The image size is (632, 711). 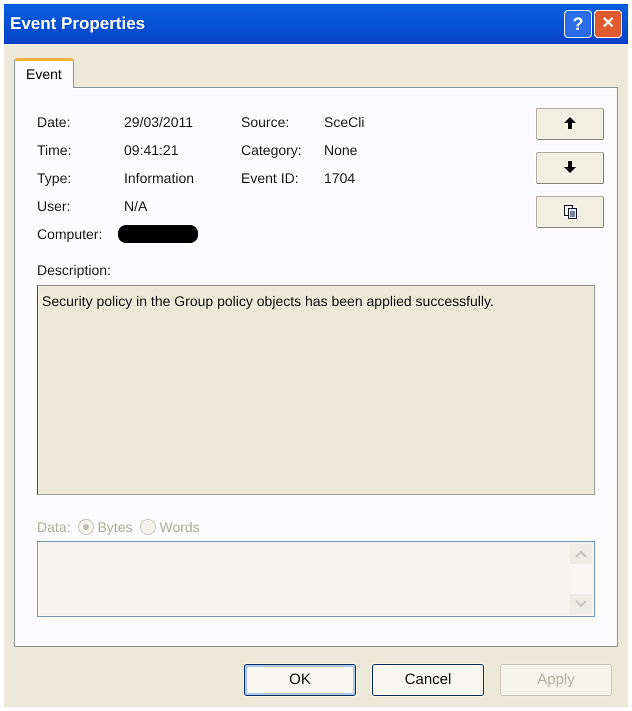 I want to click on field-label: Date:, so click(x=54, y=122).